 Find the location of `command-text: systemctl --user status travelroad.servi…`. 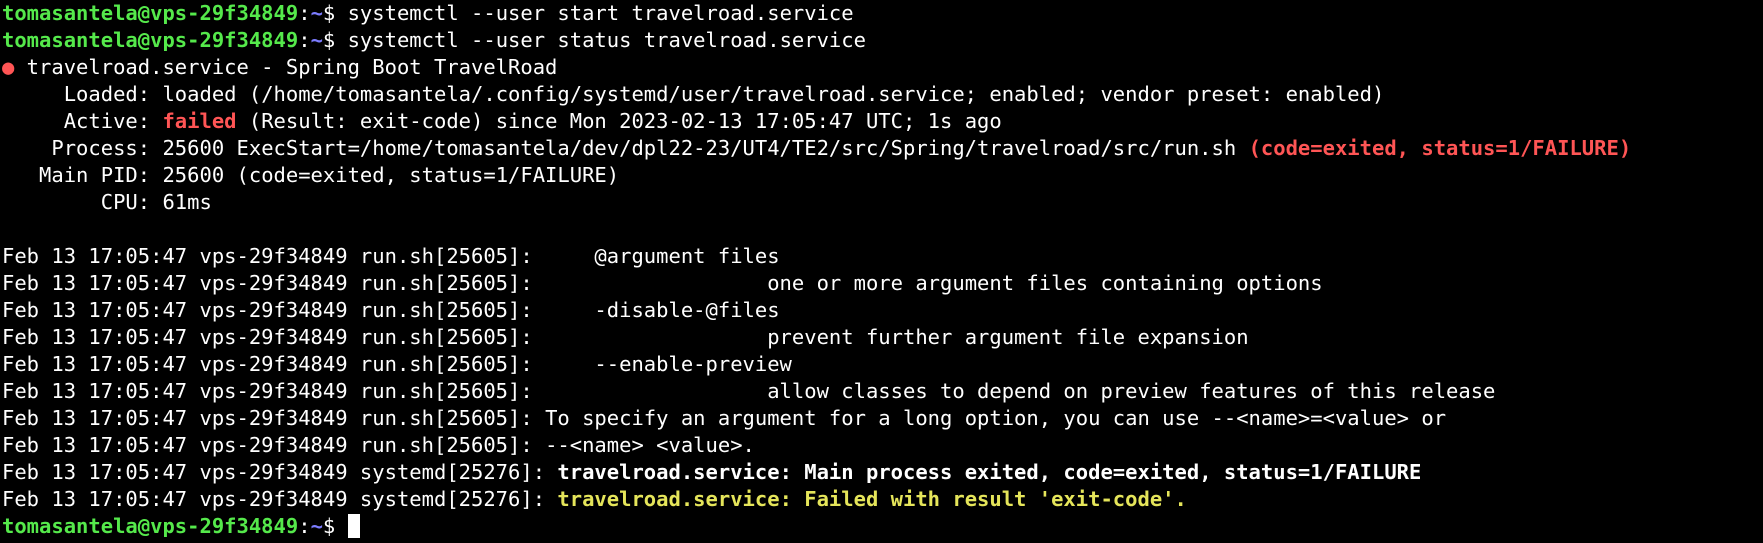

command-text: systemctl --user status travelroad.servi… is located at coordinates (606, 40).